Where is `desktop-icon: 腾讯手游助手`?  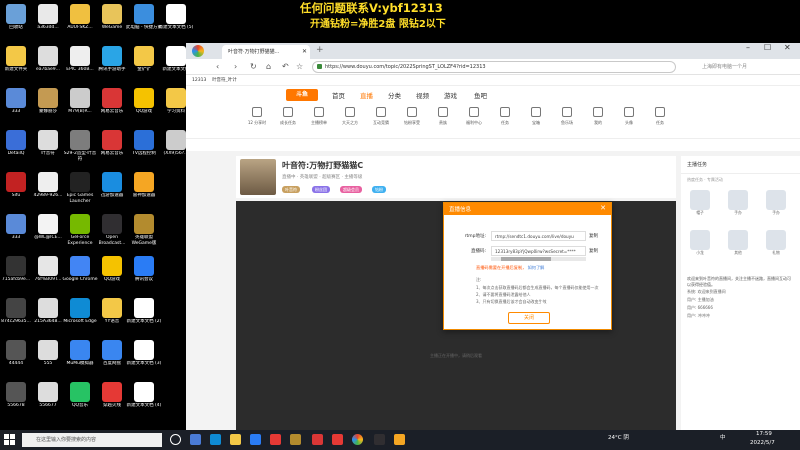
desktop-icon: 腾讯手游助手 is located at coordinates (112, 62).